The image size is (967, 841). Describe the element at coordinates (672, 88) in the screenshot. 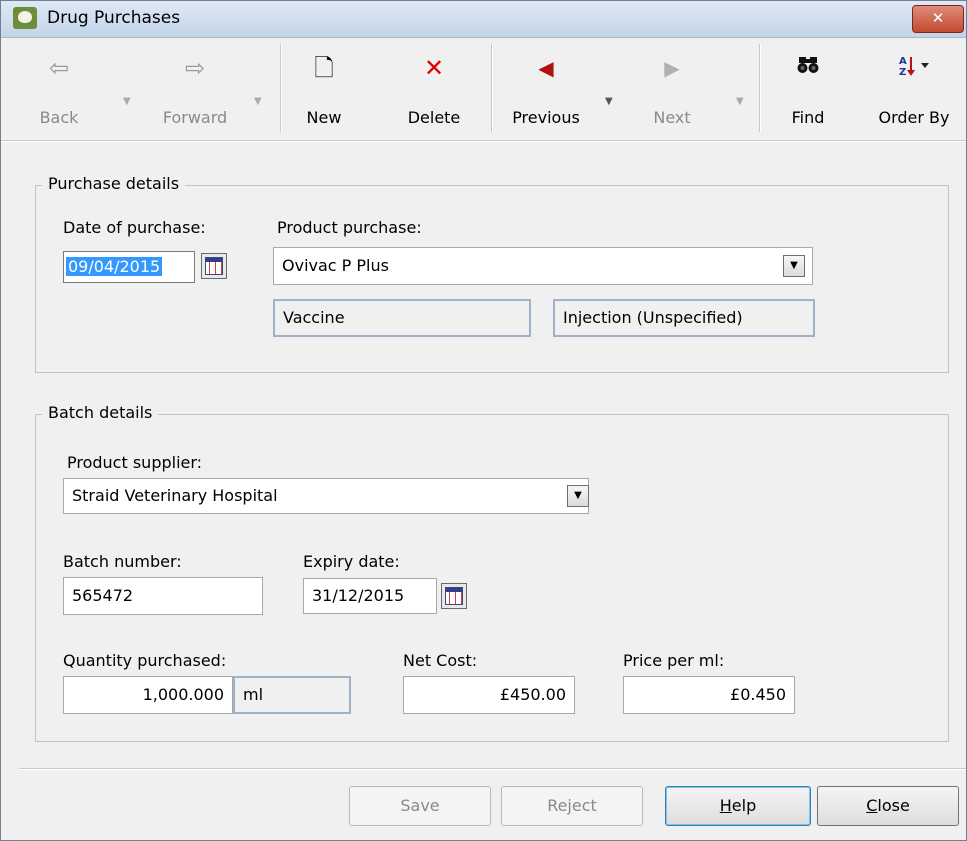

I see `next-button: ▶ Next` at that location.